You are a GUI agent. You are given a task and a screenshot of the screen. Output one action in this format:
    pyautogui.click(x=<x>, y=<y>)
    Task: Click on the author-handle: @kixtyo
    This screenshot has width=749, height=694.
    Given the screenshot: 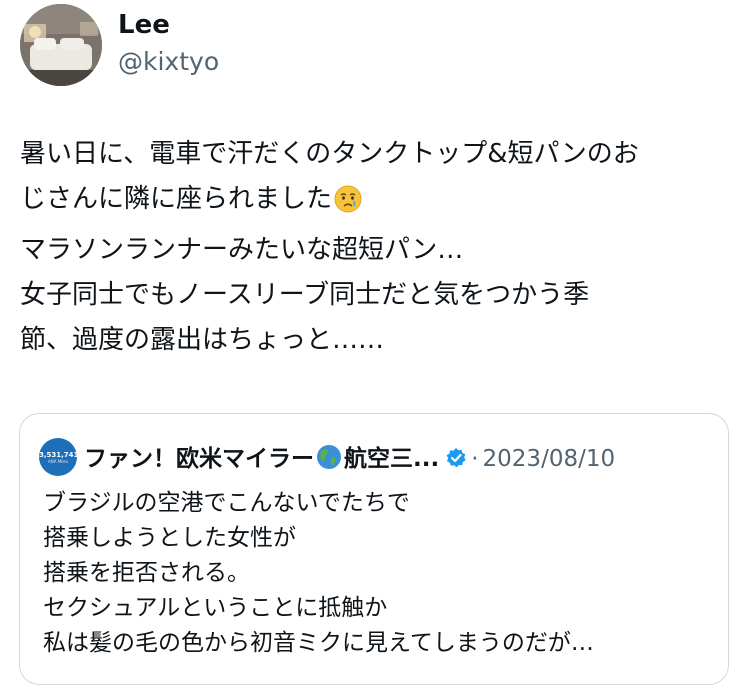 What is the action you would take?
    pyautogui.click(x=168, y=61)
    